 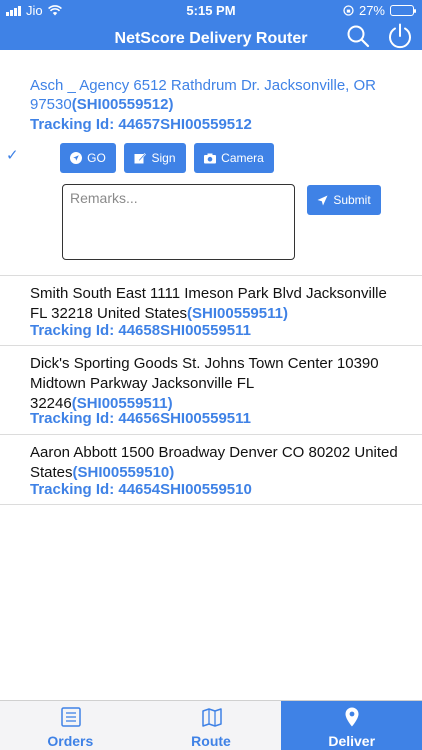 What do you see at coordinates (12, 155) in the screenshot?
I see `check-icon: ✓` at bounding box center [12, 155].